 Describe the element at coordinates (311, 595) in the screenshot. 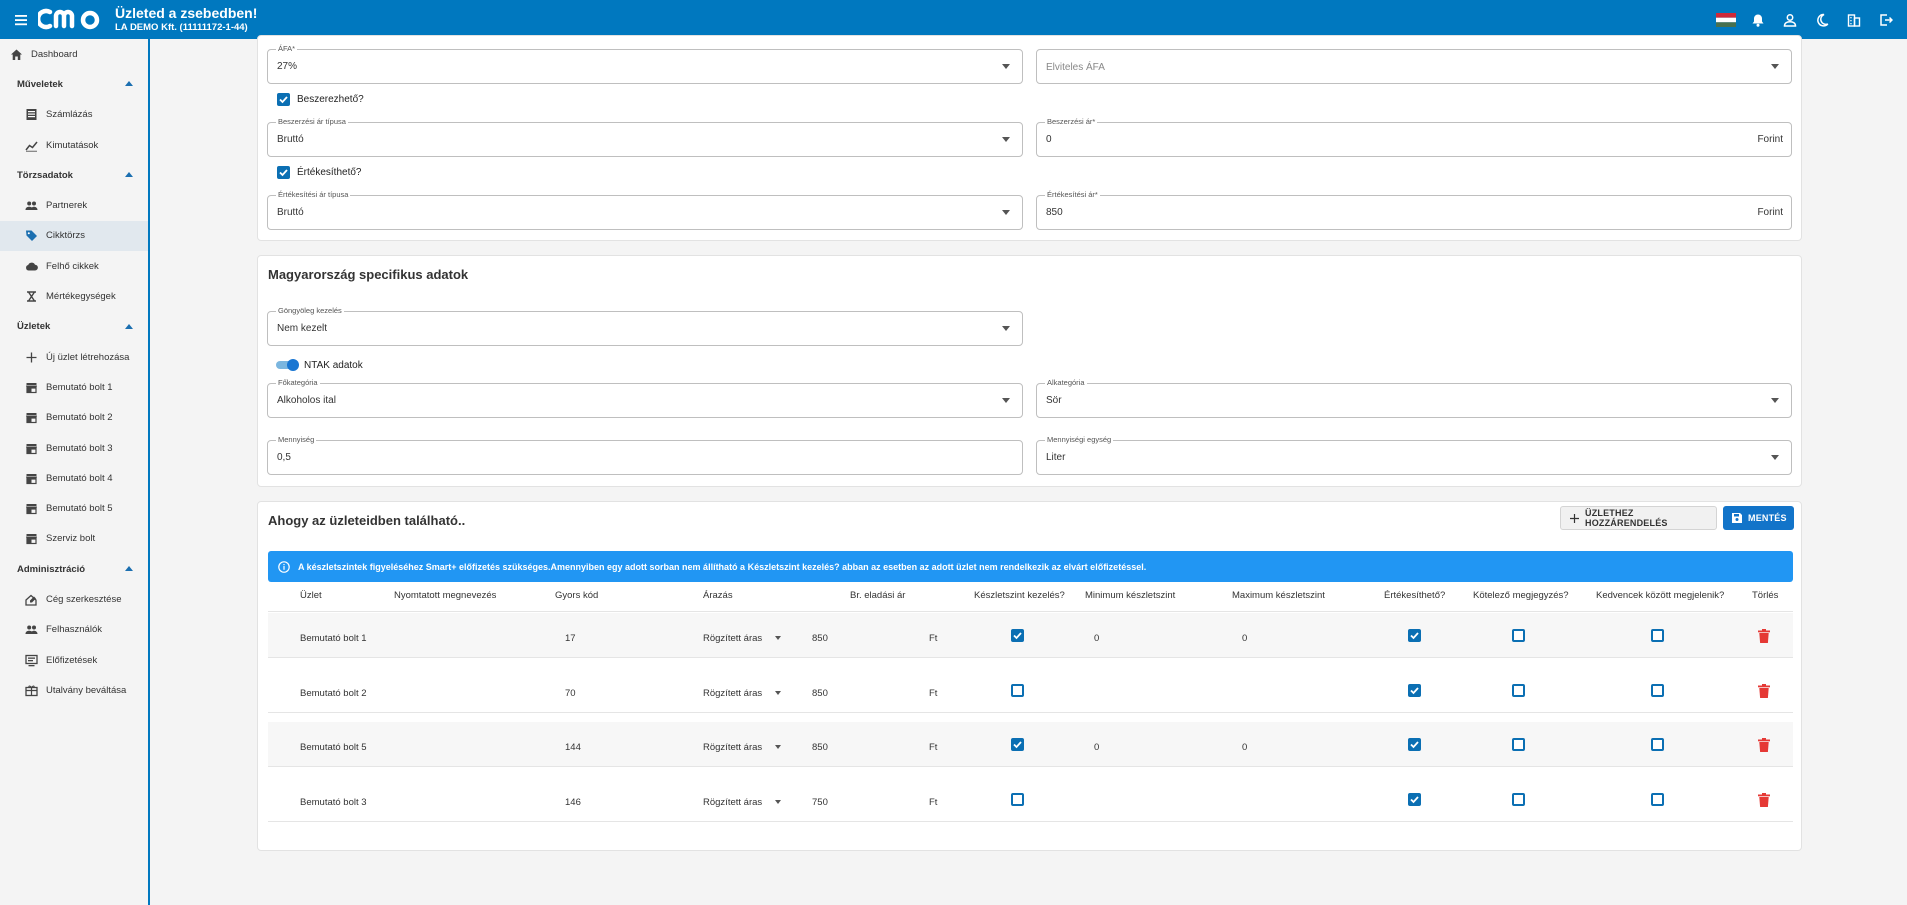

I see `col-uzlet: Üzlet` at that location.